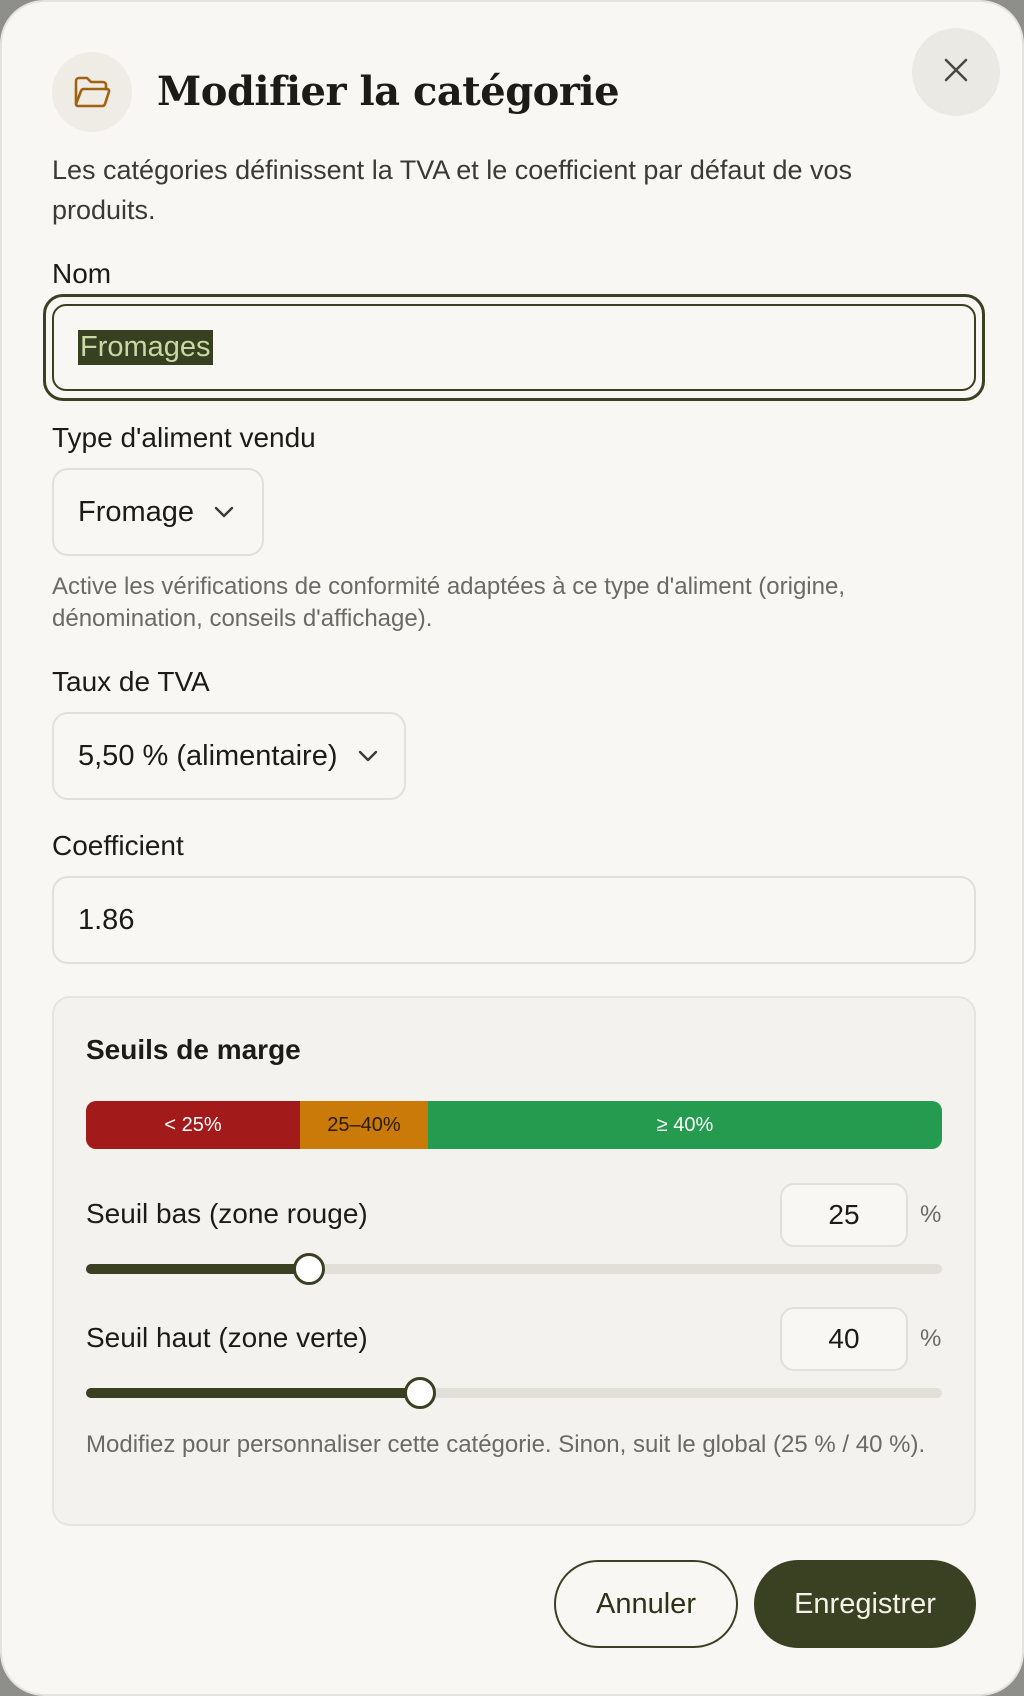 The width and height of the screenshot is (1024, 1696). Describe the element at coordinates (118, 845) in the screenshot. I see `coefficient-label: Coefficient` at that location.